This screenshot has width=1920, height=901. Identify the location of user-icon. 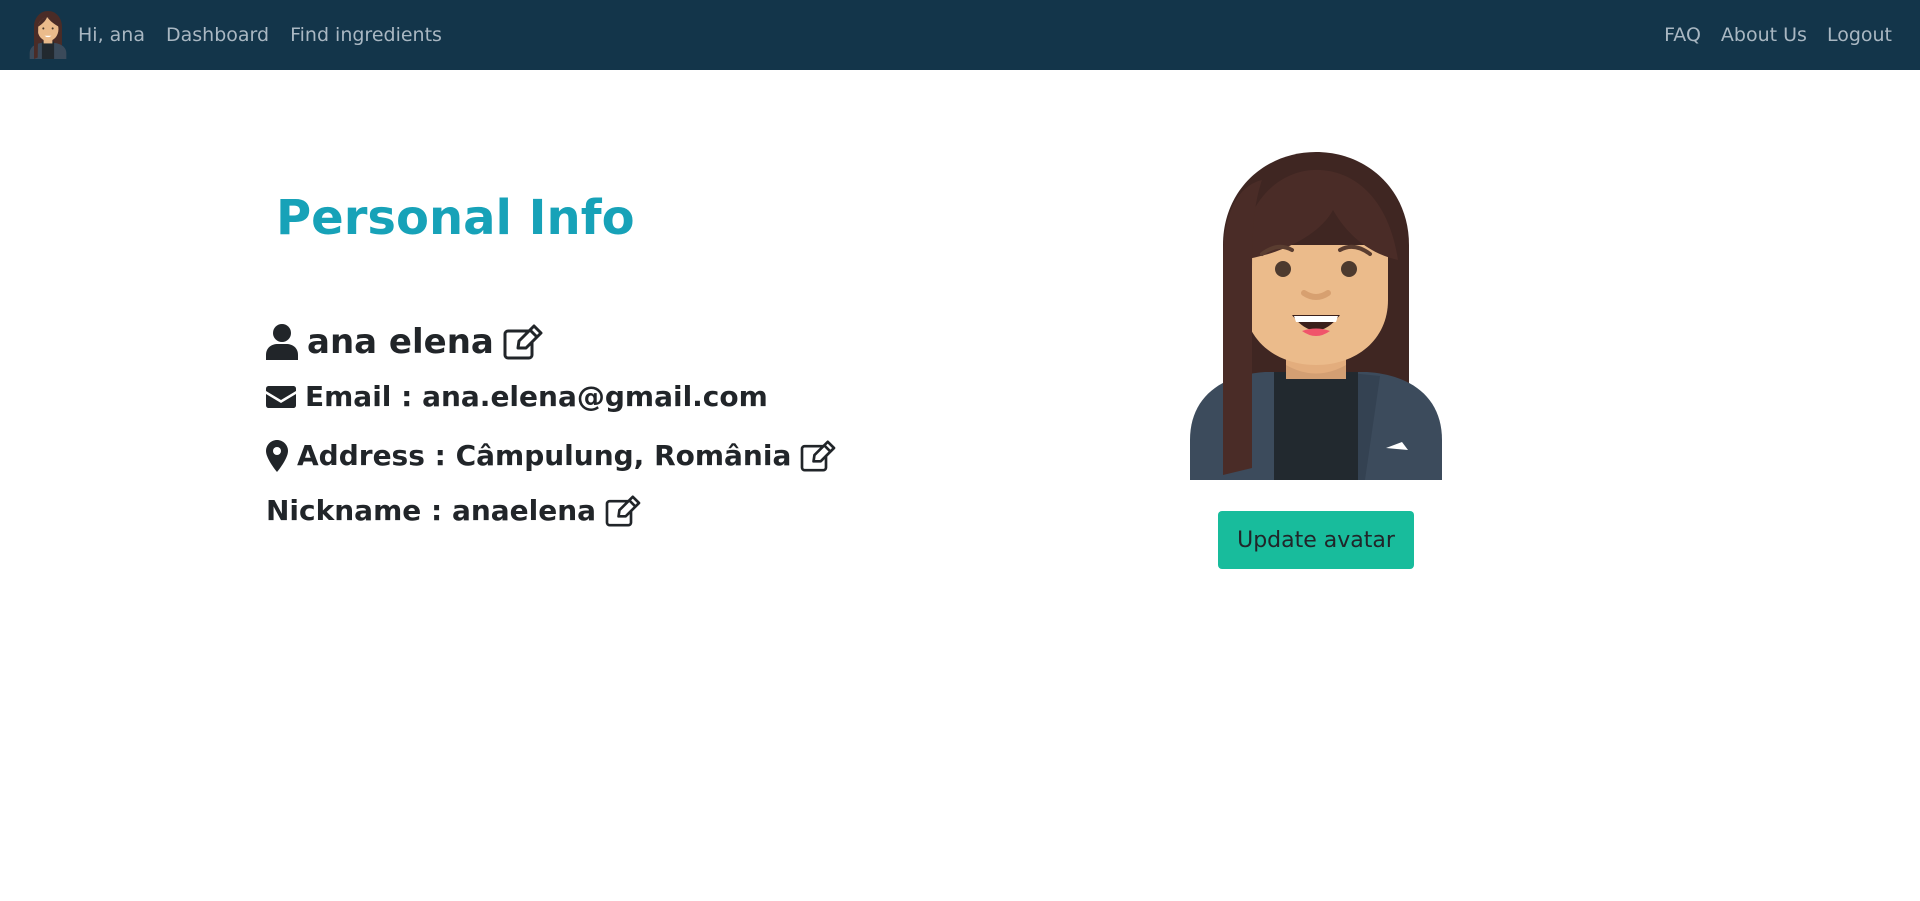
(282, 342).